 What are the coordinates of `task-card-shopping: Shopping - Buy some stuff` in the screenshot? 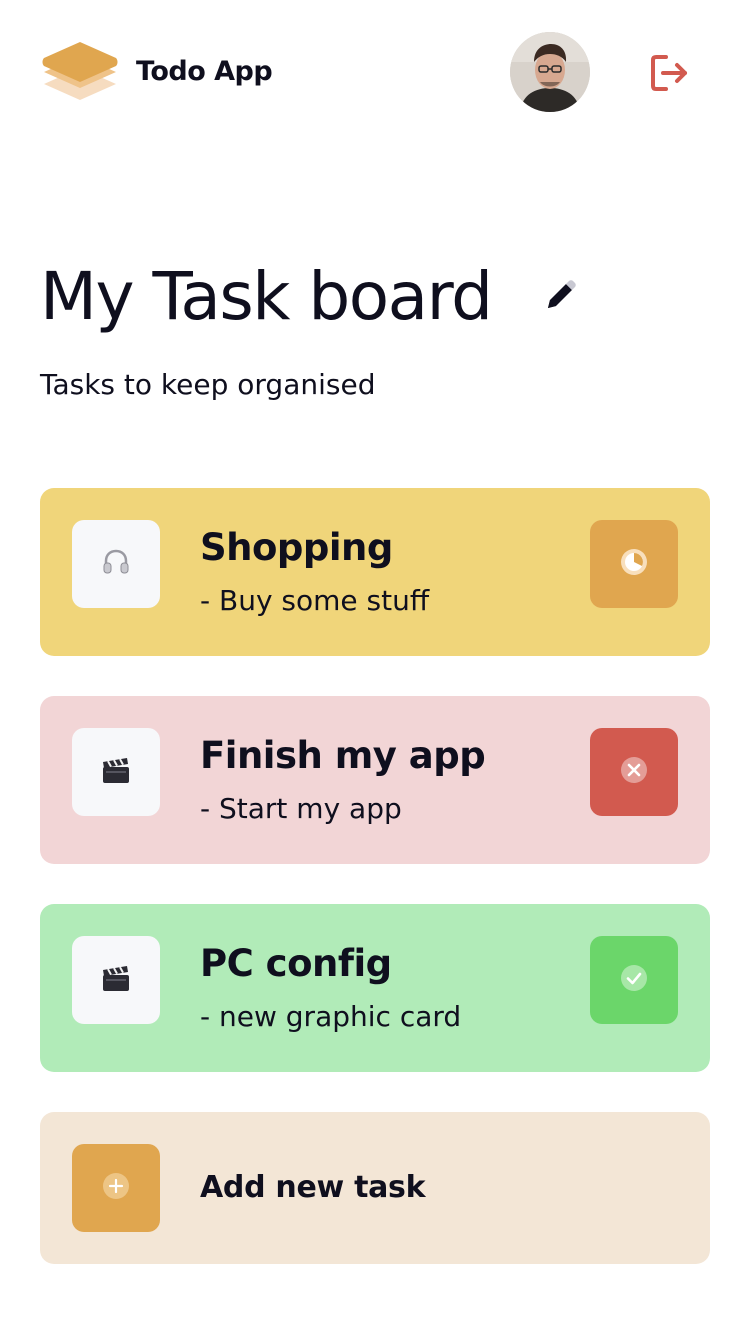 It's located at (375, 572).